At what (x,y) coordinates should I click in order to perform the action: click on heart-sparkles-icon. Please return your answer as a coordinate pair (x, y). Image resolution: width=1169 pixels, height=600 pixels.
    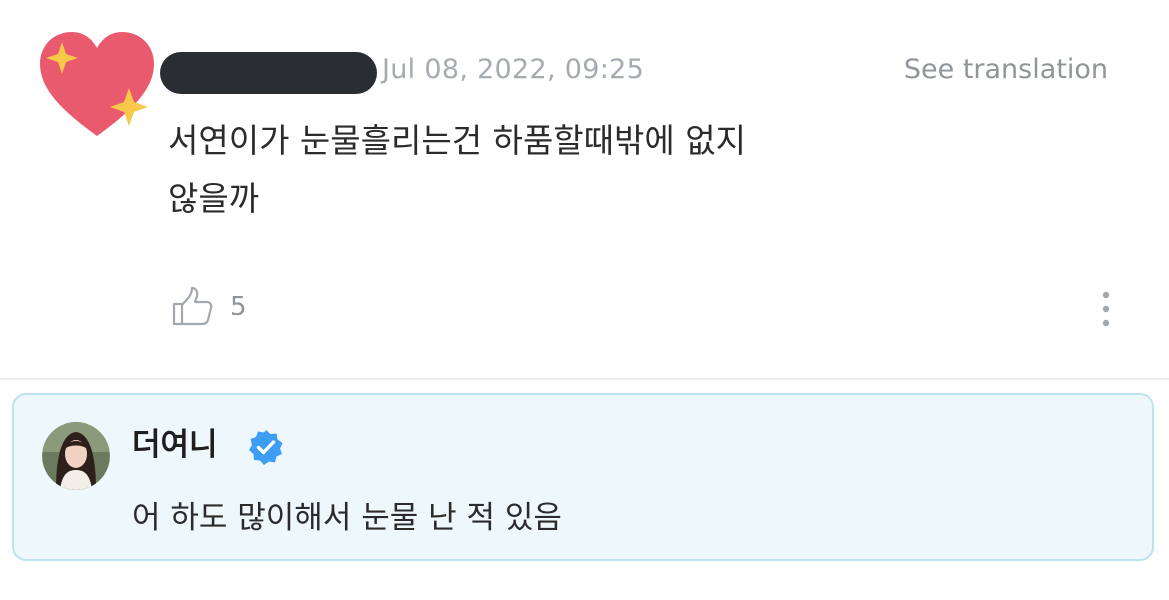
    Looking at the image, I should click on (97, 86).